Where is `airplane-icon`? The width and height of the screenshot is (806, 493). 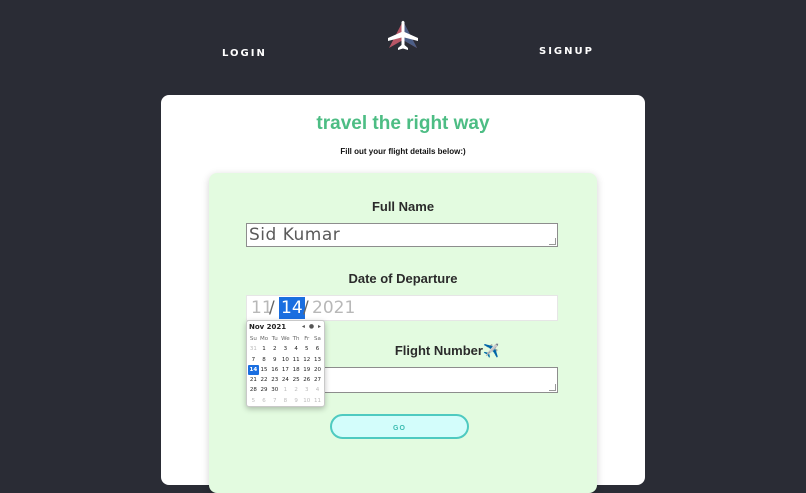
airplane-icon is located at coordinates (403, 36).